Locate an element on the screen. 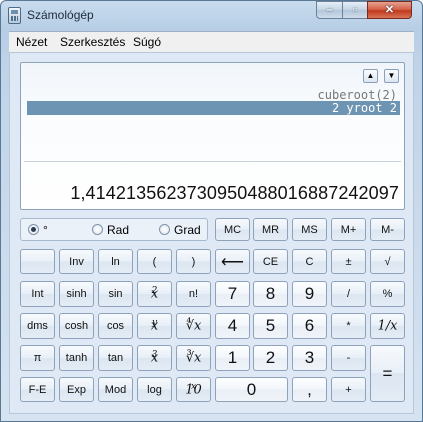 The height and width of the screenshot is (422, 423). maximize-icon: ▫ is located at coordinates (355, 10).